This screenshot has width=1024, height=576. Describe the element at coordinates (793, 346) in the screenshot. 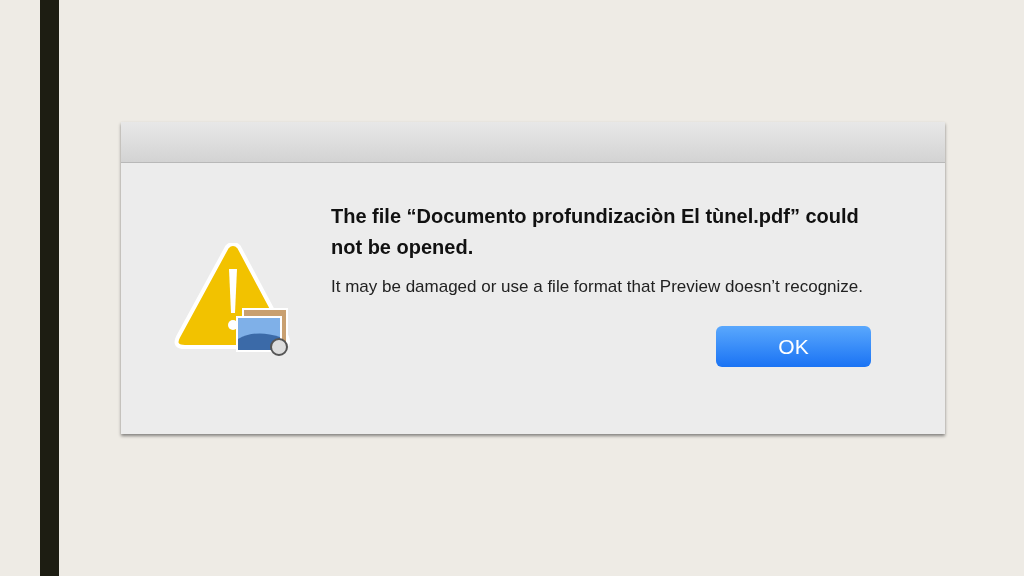

I see `ok-button: OK` at that location.